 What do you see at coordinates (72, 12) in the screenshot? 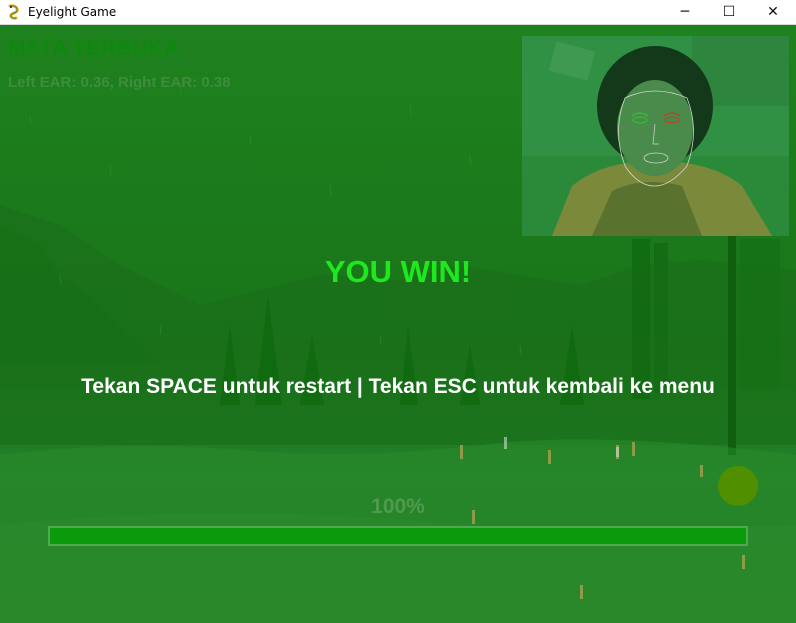
I see `window-title: Eyelight Game` at bounding box center [72, 12].